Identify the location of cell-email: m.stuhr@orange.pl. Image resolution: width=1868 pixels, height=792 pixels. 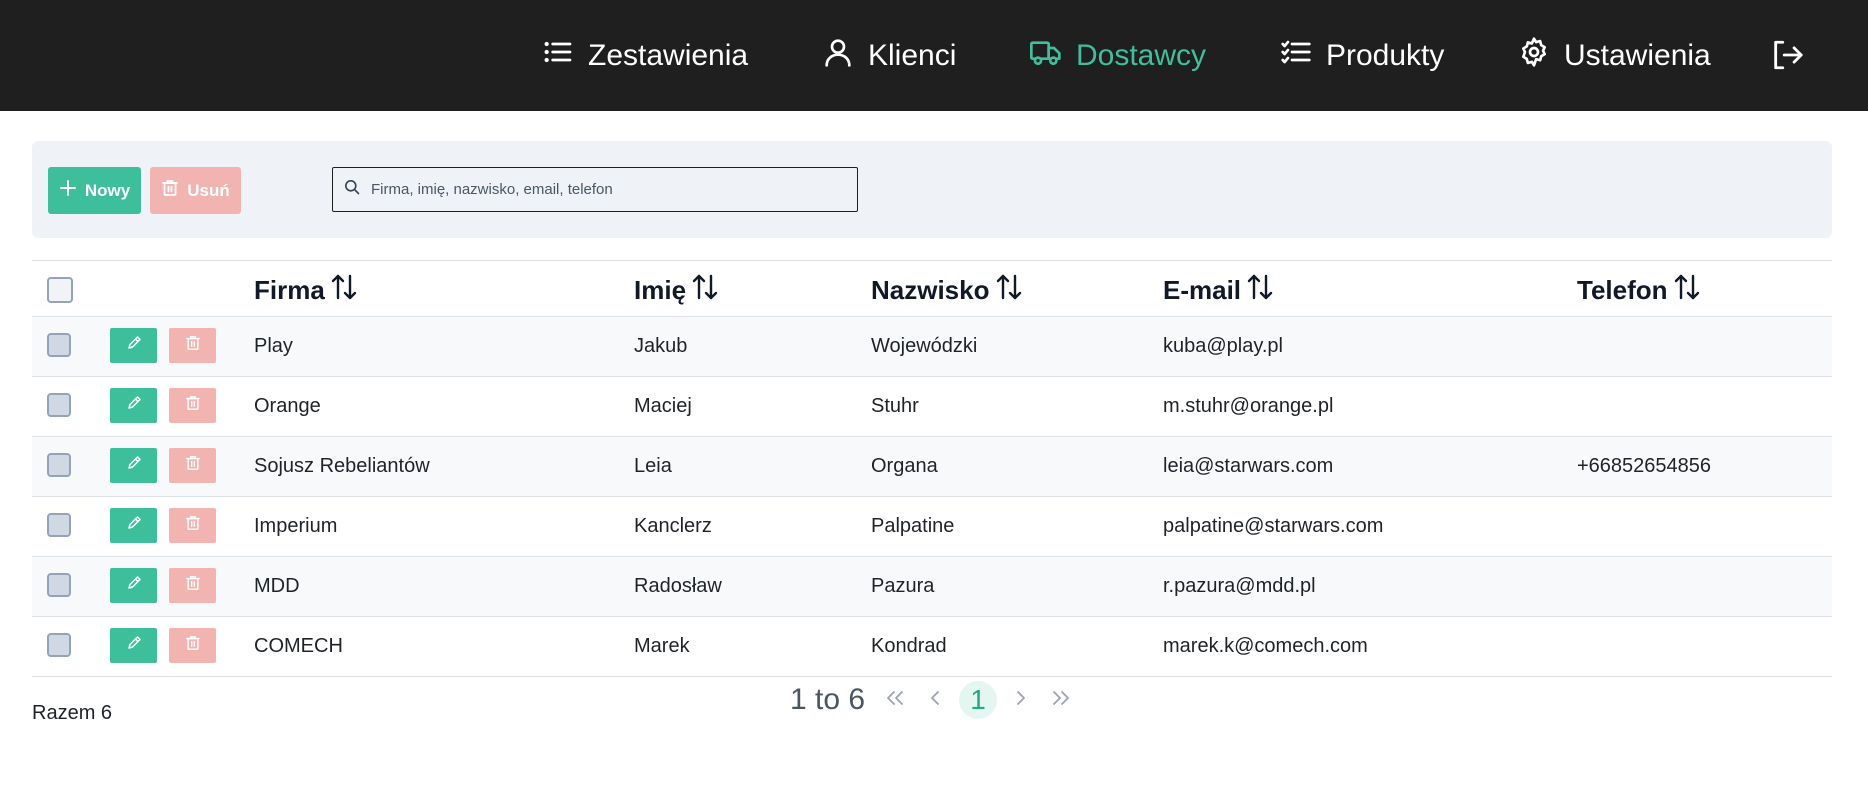
(1248, 406).